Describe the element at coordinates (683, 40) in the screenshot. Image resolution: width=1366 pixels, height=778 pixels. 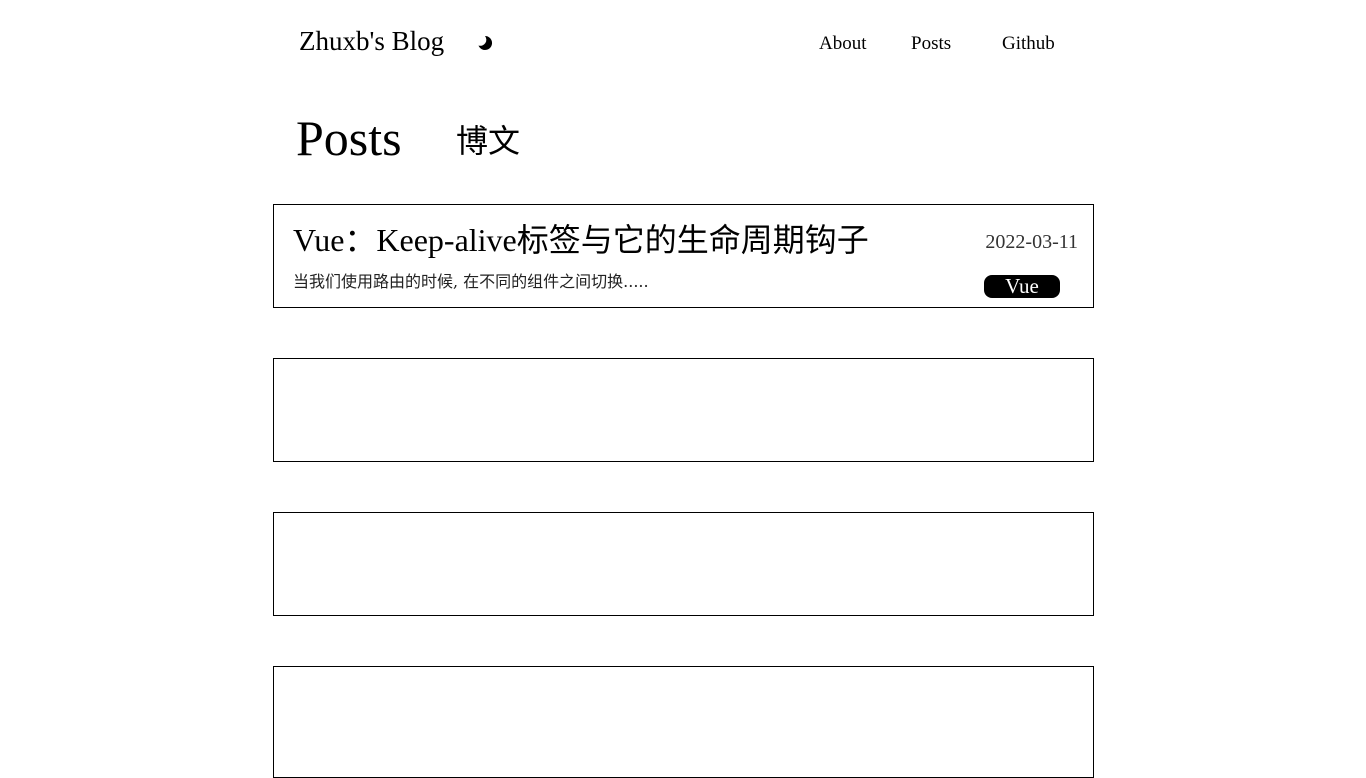
I see `site-header: Zhuxb's Blog About Posts Github` at that location.